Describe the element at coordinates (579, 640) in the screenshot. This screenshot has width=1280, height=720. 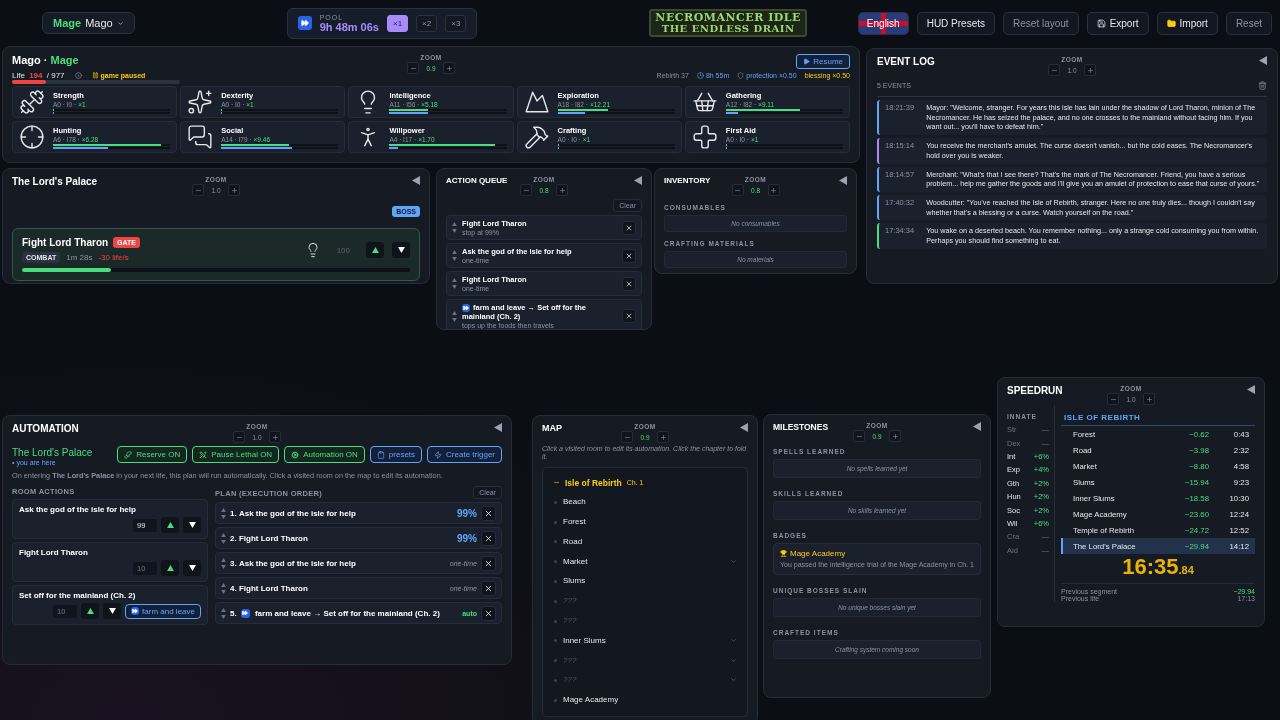
I see `map-room: Inner Slums` at that location.